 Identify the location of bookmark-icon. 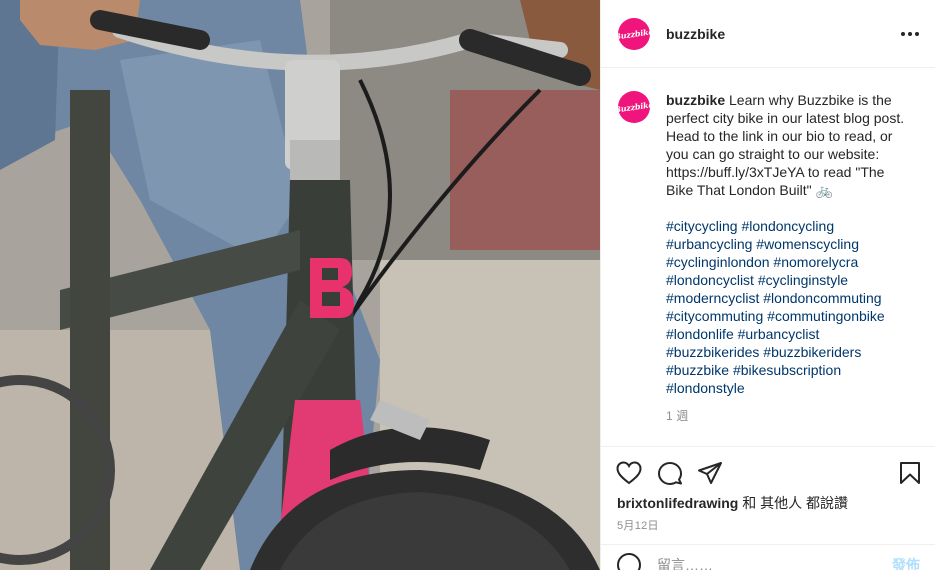
(910, 473).